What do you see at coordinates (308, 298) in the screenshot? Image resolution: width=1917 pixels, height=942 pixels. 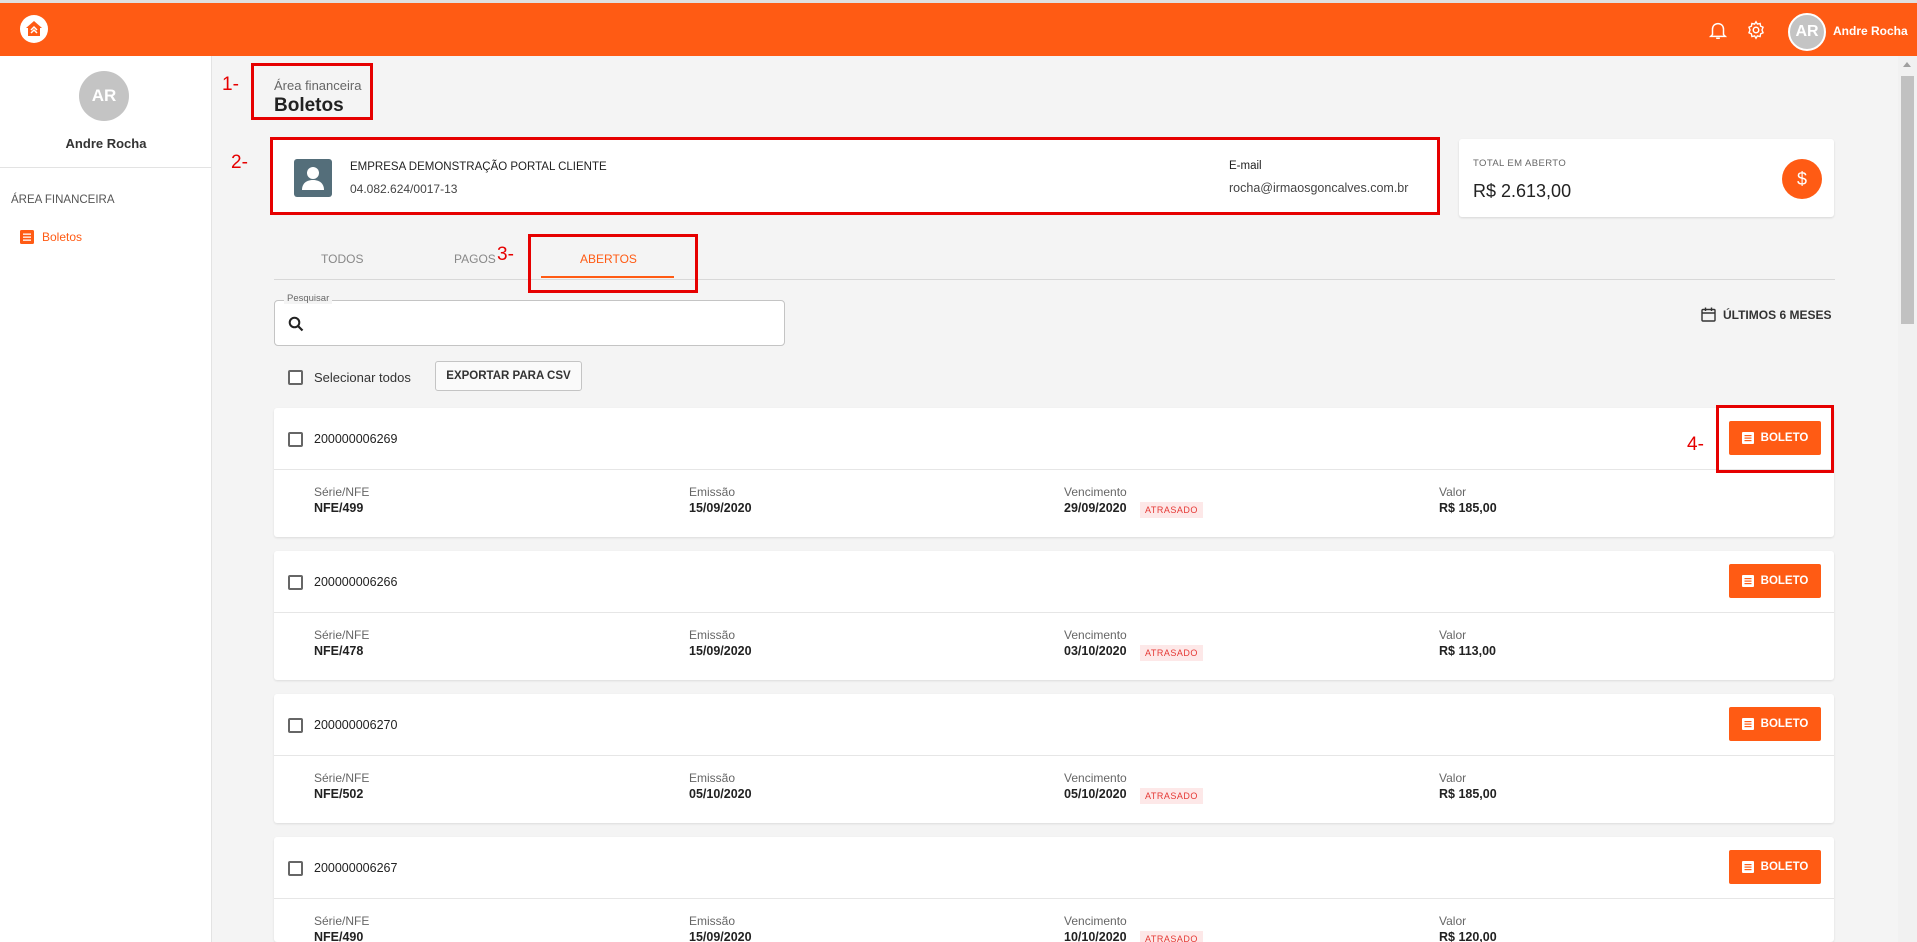 I see `search-label: Pesquisar` at bounding box center [308, 298].